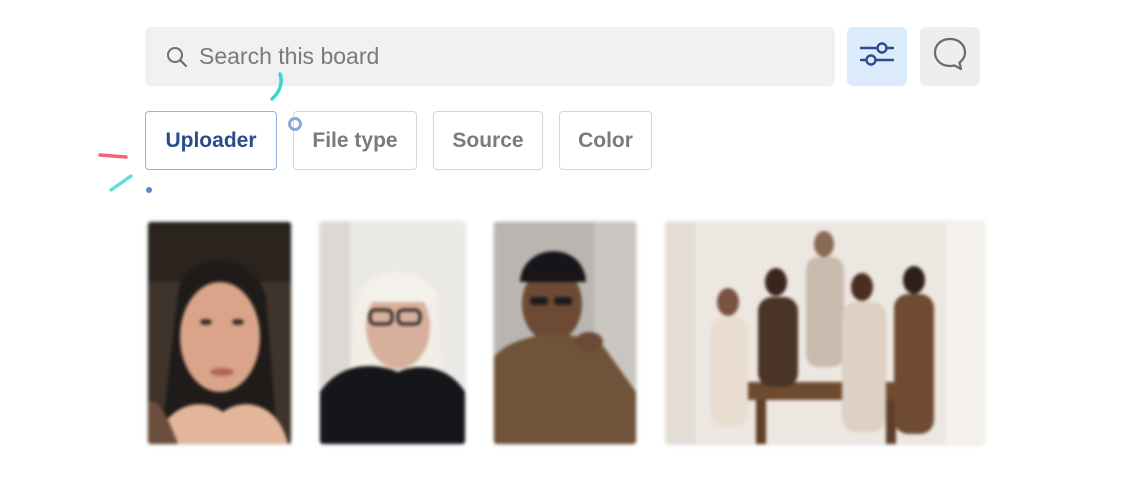 This screenshot has width=1128, height=478. I want to click on comment-button, so click(950, 56).